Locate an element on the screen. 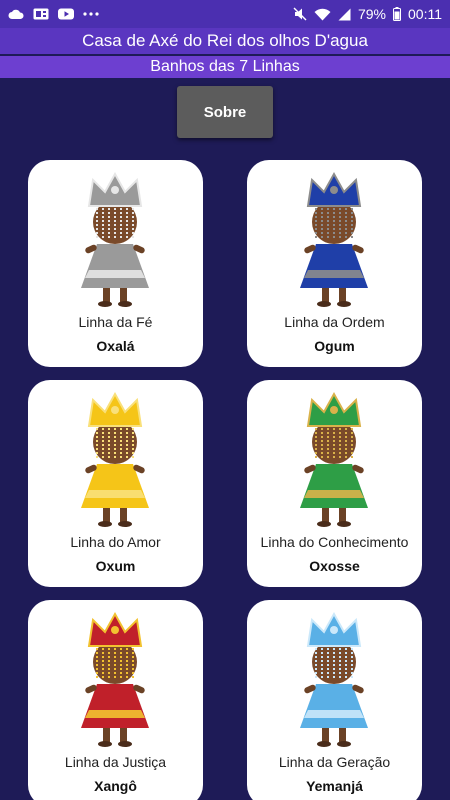 This screenshot has height=800, width=450. clock: 00:11 is located at coordinates (425, 14).